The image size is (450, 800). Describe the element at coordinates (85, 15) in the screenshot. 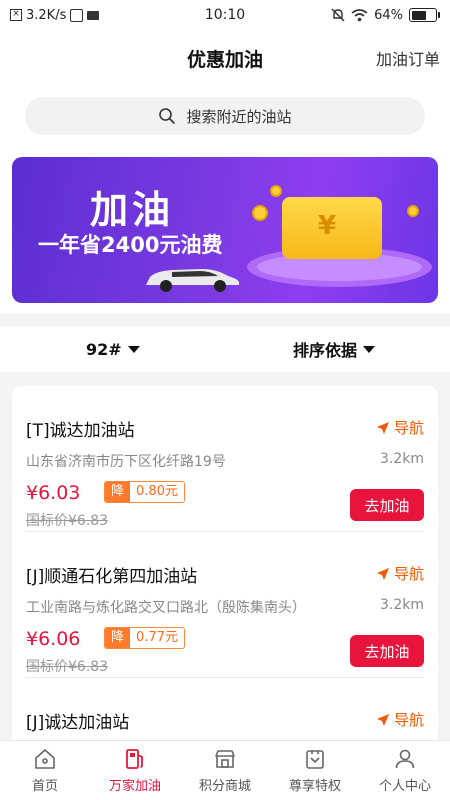

I see `status-left: × 3.2K/s` at that location.